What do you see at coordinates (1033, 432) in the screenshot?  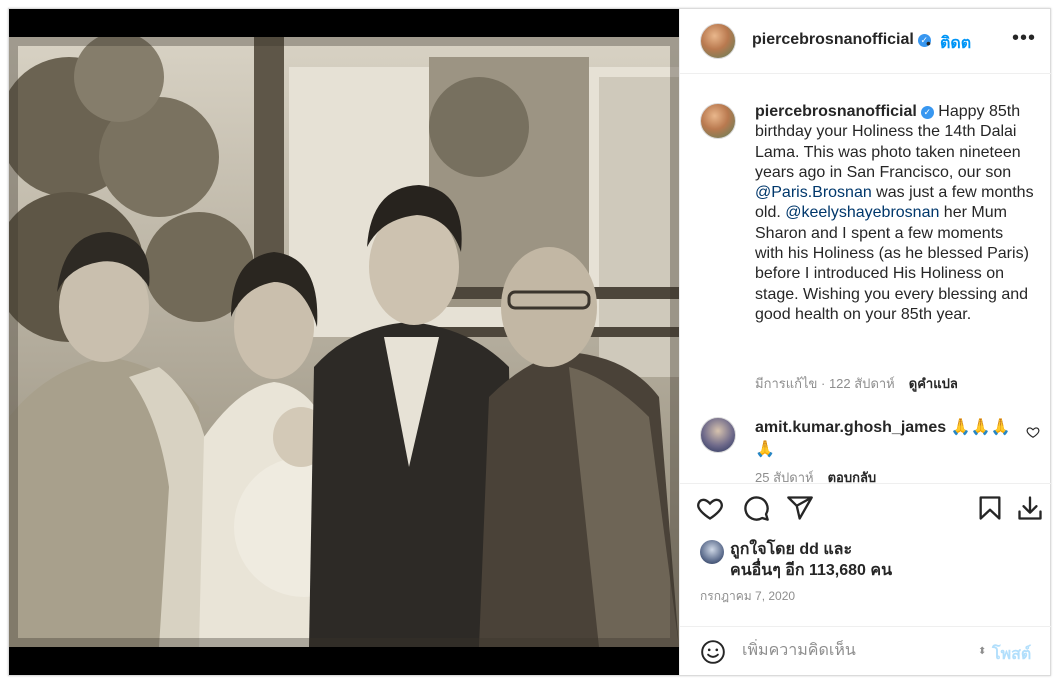 I see `small-heart-icon` at bounding box center [1033, 432].